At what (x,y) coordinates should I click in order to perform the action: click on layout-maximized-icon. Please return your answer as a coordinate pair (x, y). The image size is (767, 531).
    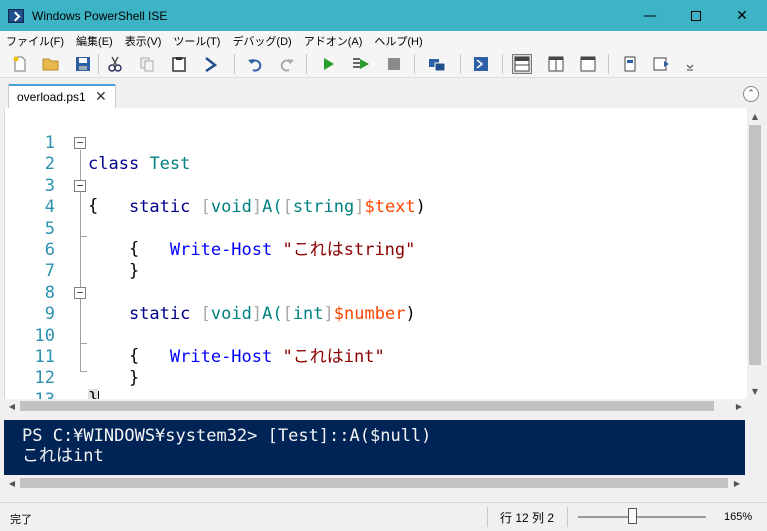
    Looking at the image, I should click on (588, 64).